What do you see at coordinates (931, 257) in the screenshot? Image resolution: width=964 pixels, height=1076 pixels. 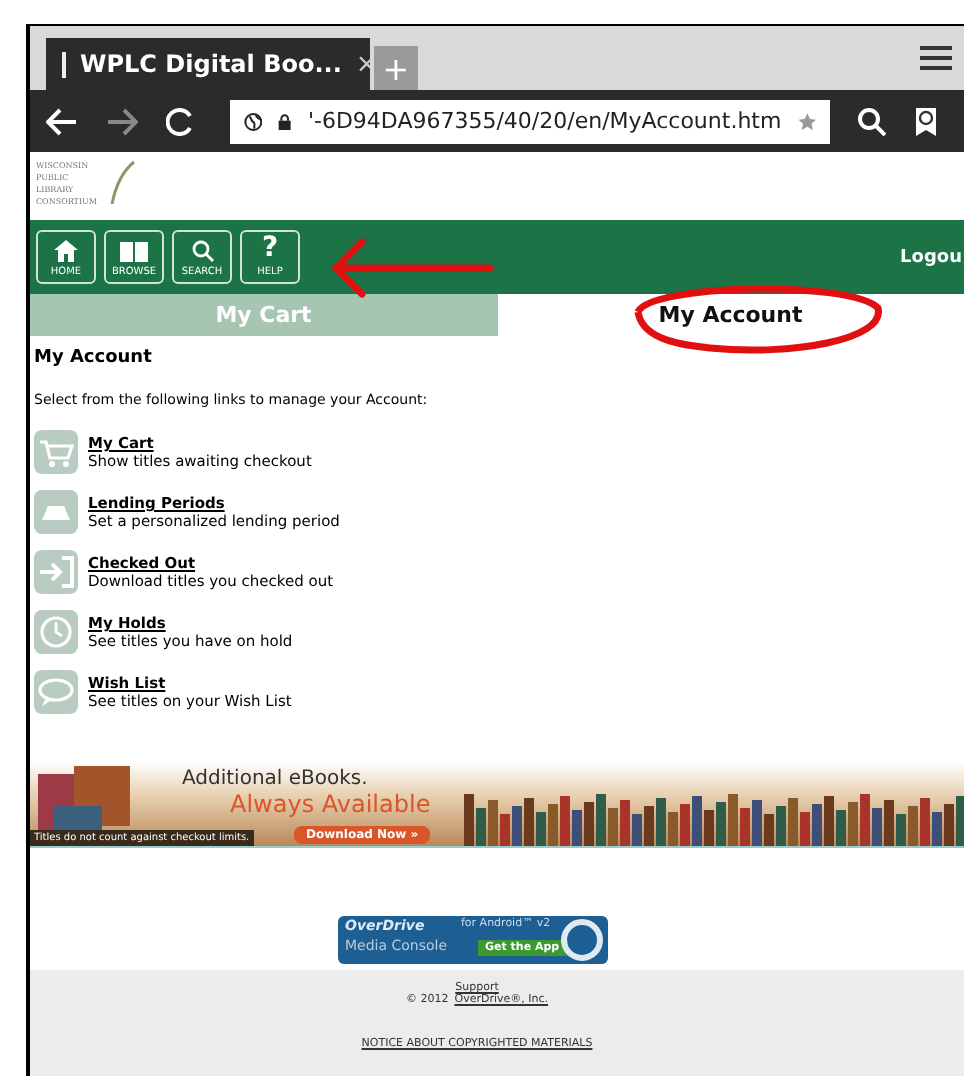 I see `logout-link: Logou` at bounding box center [931, 257].